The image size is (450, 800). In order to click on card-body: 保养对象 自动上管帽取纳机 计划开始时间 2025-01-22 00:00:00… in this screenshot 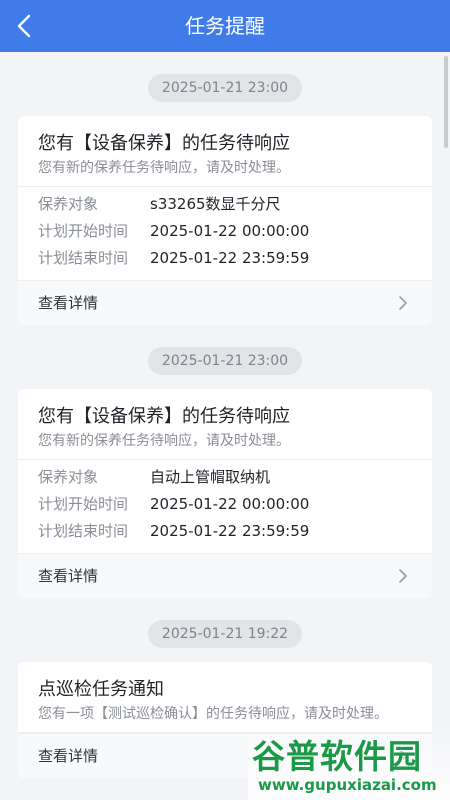, I will do `click(225, 506)`.